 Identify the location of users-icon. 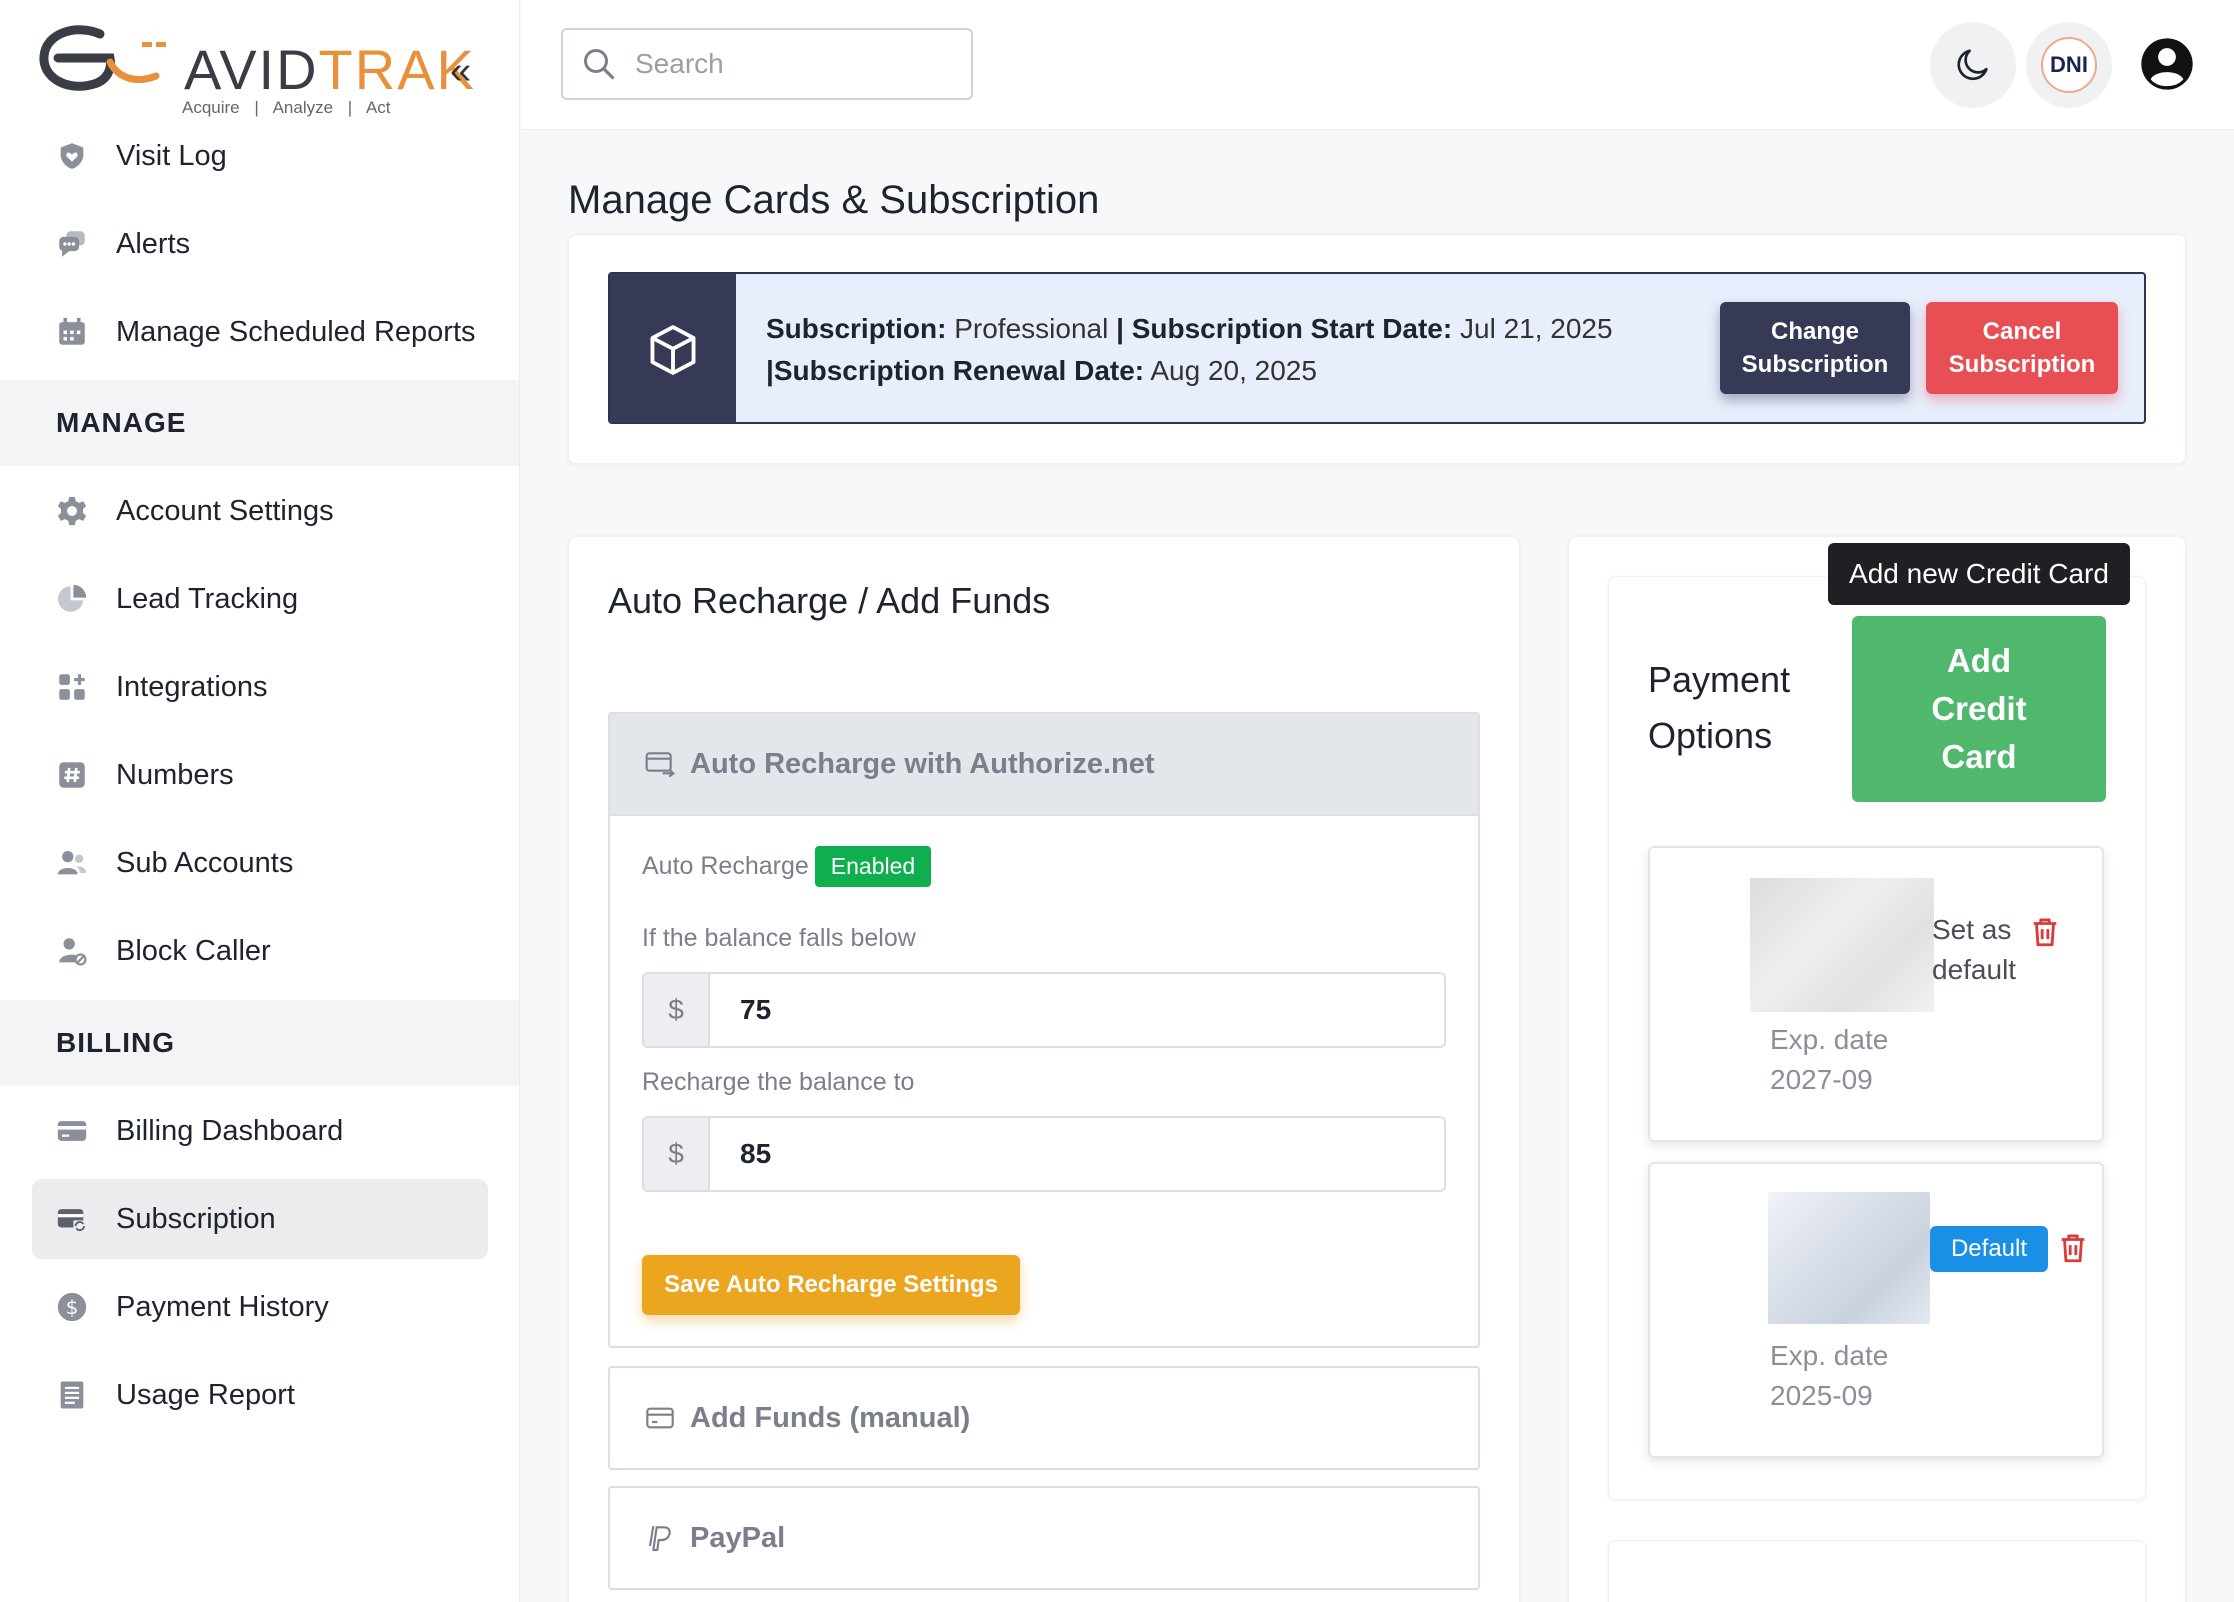
(72, 863).